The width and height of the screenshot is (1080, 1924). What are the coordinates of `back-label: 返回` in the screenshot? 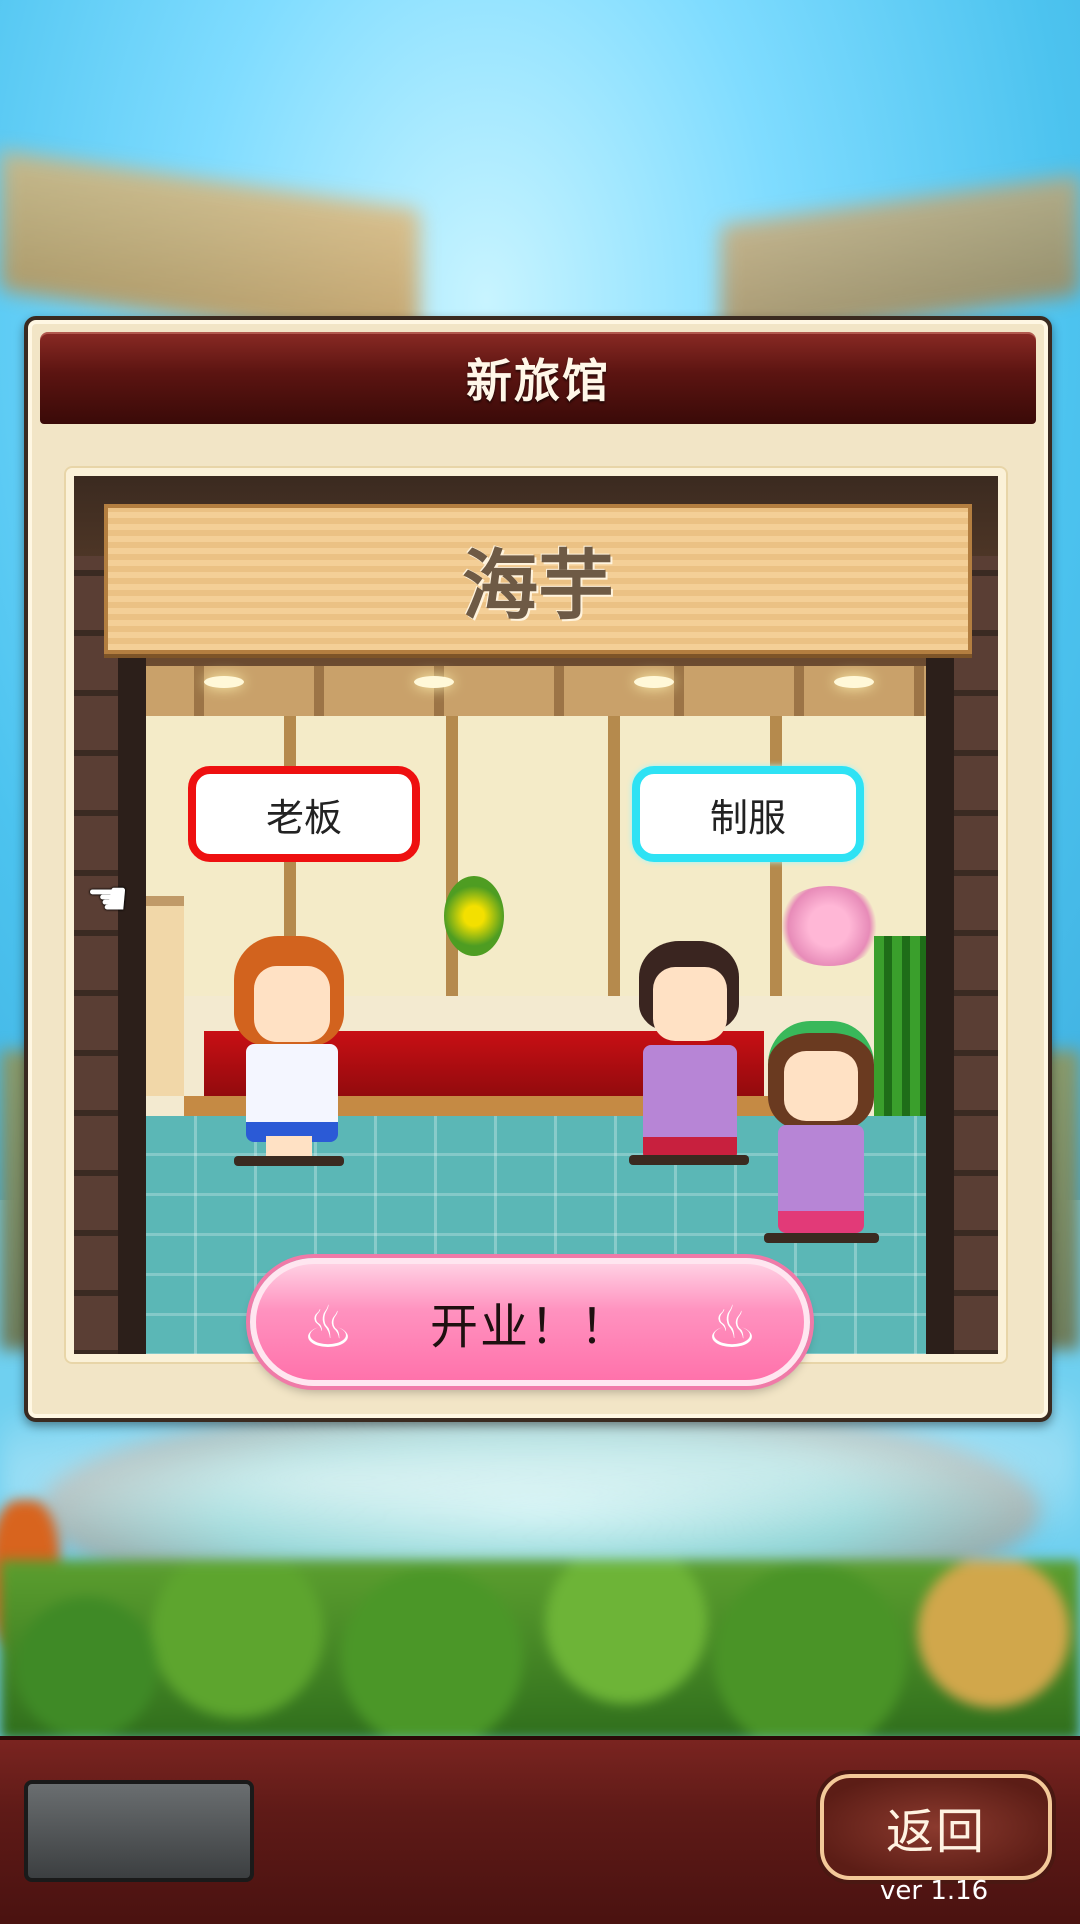 It's located at (935, 1832).